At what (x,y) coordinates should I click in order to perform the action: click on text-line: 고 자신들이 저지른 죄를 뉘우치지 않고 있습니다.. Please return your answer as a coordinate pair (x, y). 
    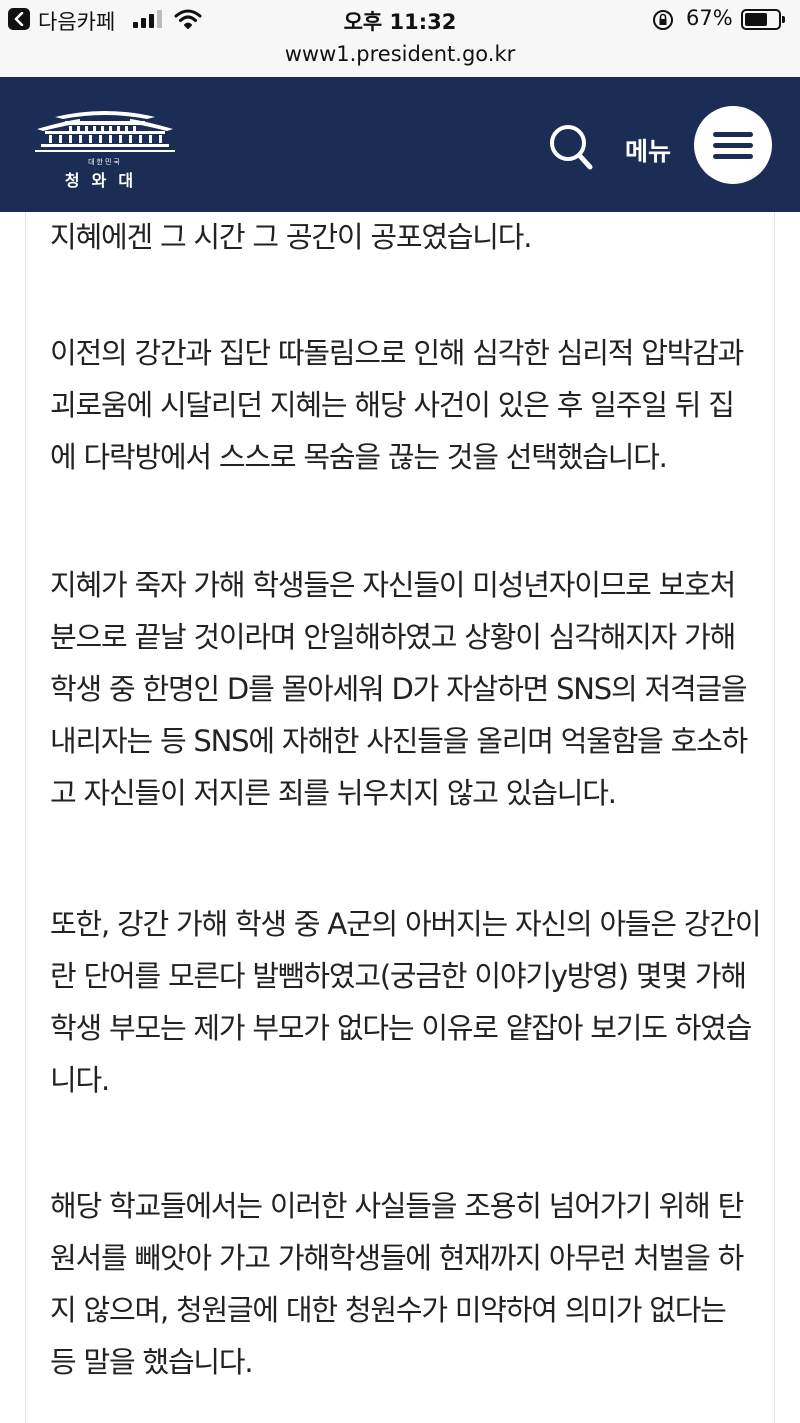
    Looking at the image, I should click on (333, 793).